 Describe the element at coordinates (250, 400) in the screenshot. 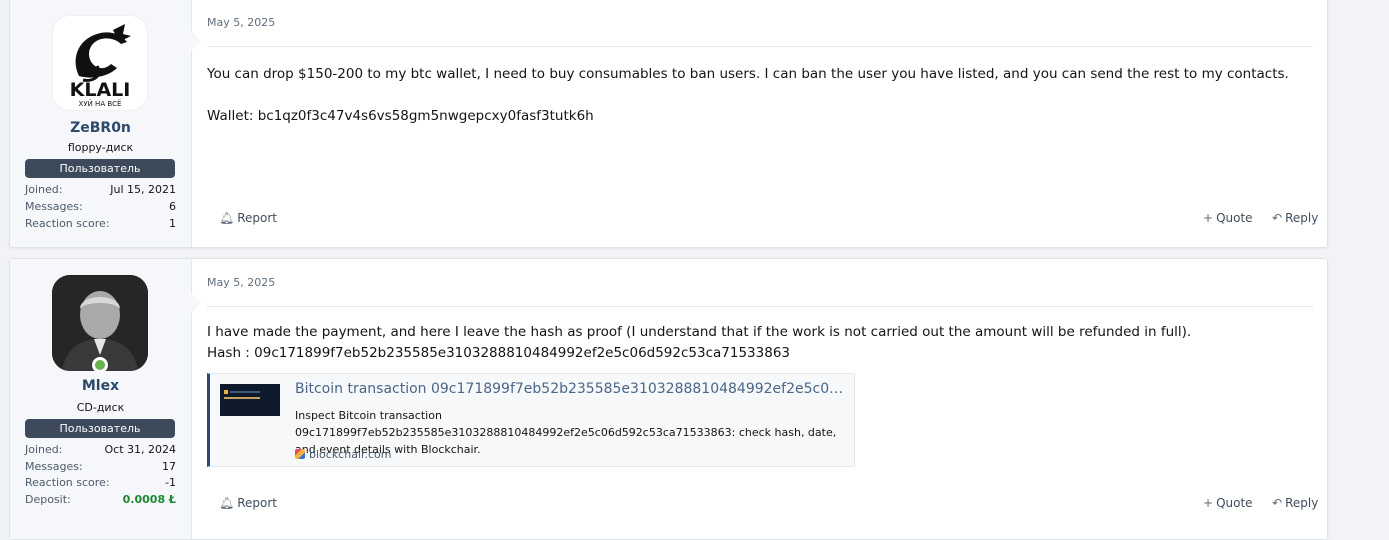

I see `preview-thumbnail` at that location.